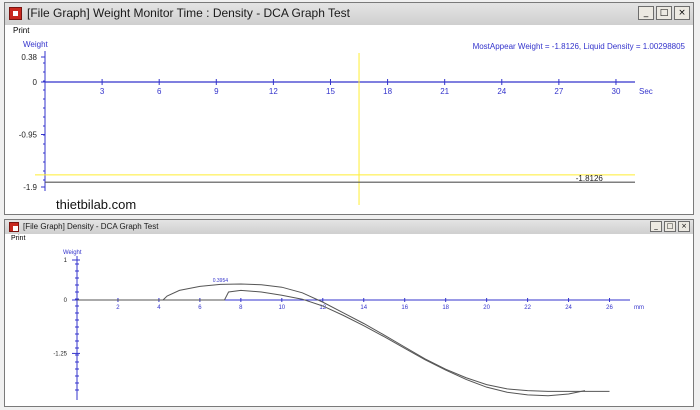  I want to click on x-tick-label: 3, so click(102, 91).